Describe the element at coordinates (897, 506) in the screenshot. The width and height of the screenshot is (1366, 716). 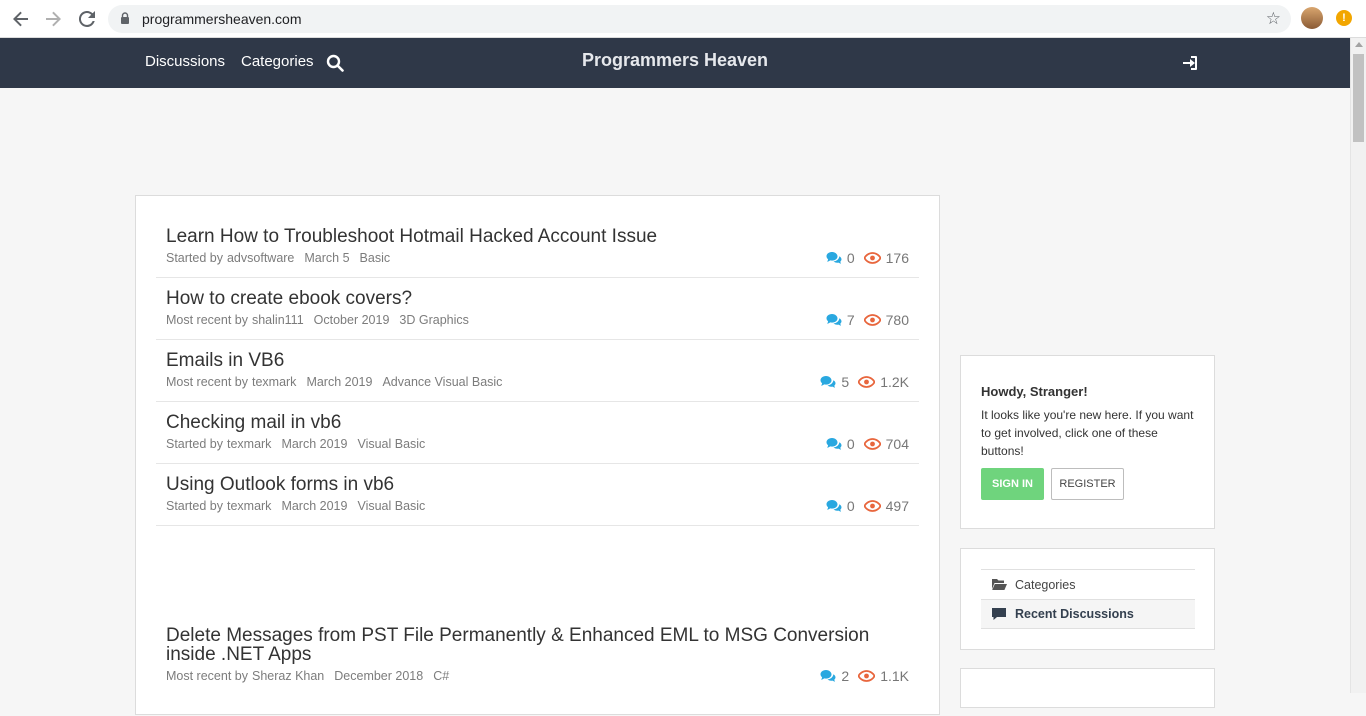
I see `view-count: 497` at that location.